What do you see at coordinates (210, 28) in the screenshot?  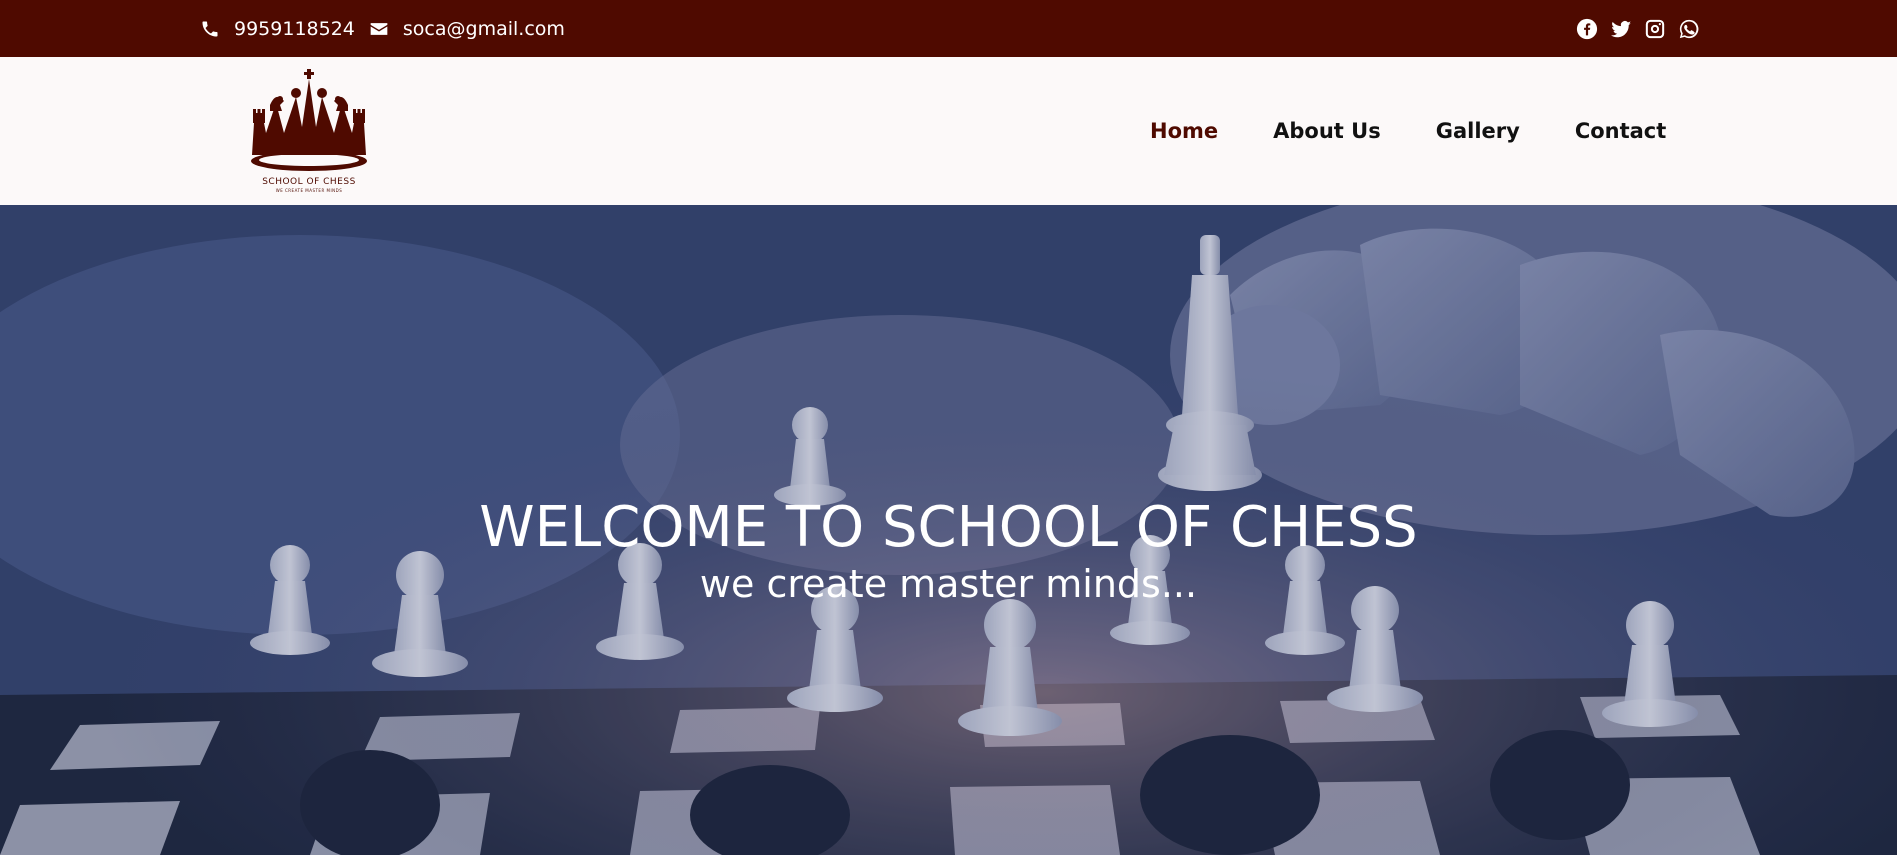 I see `phone-icon` at bounding box center [210, 28].